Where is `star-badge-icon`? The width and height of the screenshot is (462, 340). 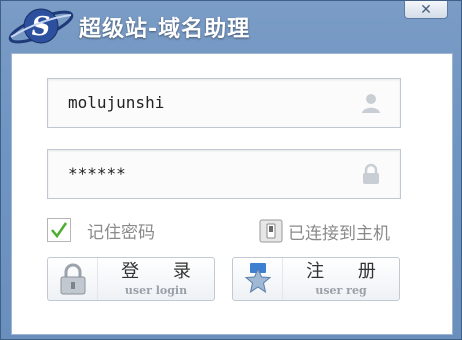 star-badge-icon is located at coordinates (258, 279).